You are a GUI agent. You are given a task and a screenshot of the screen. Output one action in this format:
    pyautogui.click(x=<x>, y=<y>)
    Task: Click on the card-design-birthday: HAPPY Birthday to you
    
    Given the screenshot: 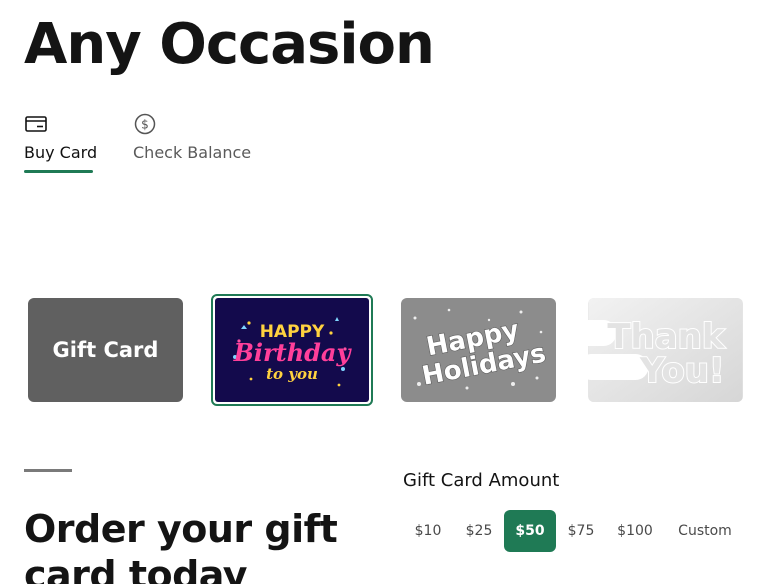 What is the action you would take?
    pyautogui.click(x=292, y=350)
    